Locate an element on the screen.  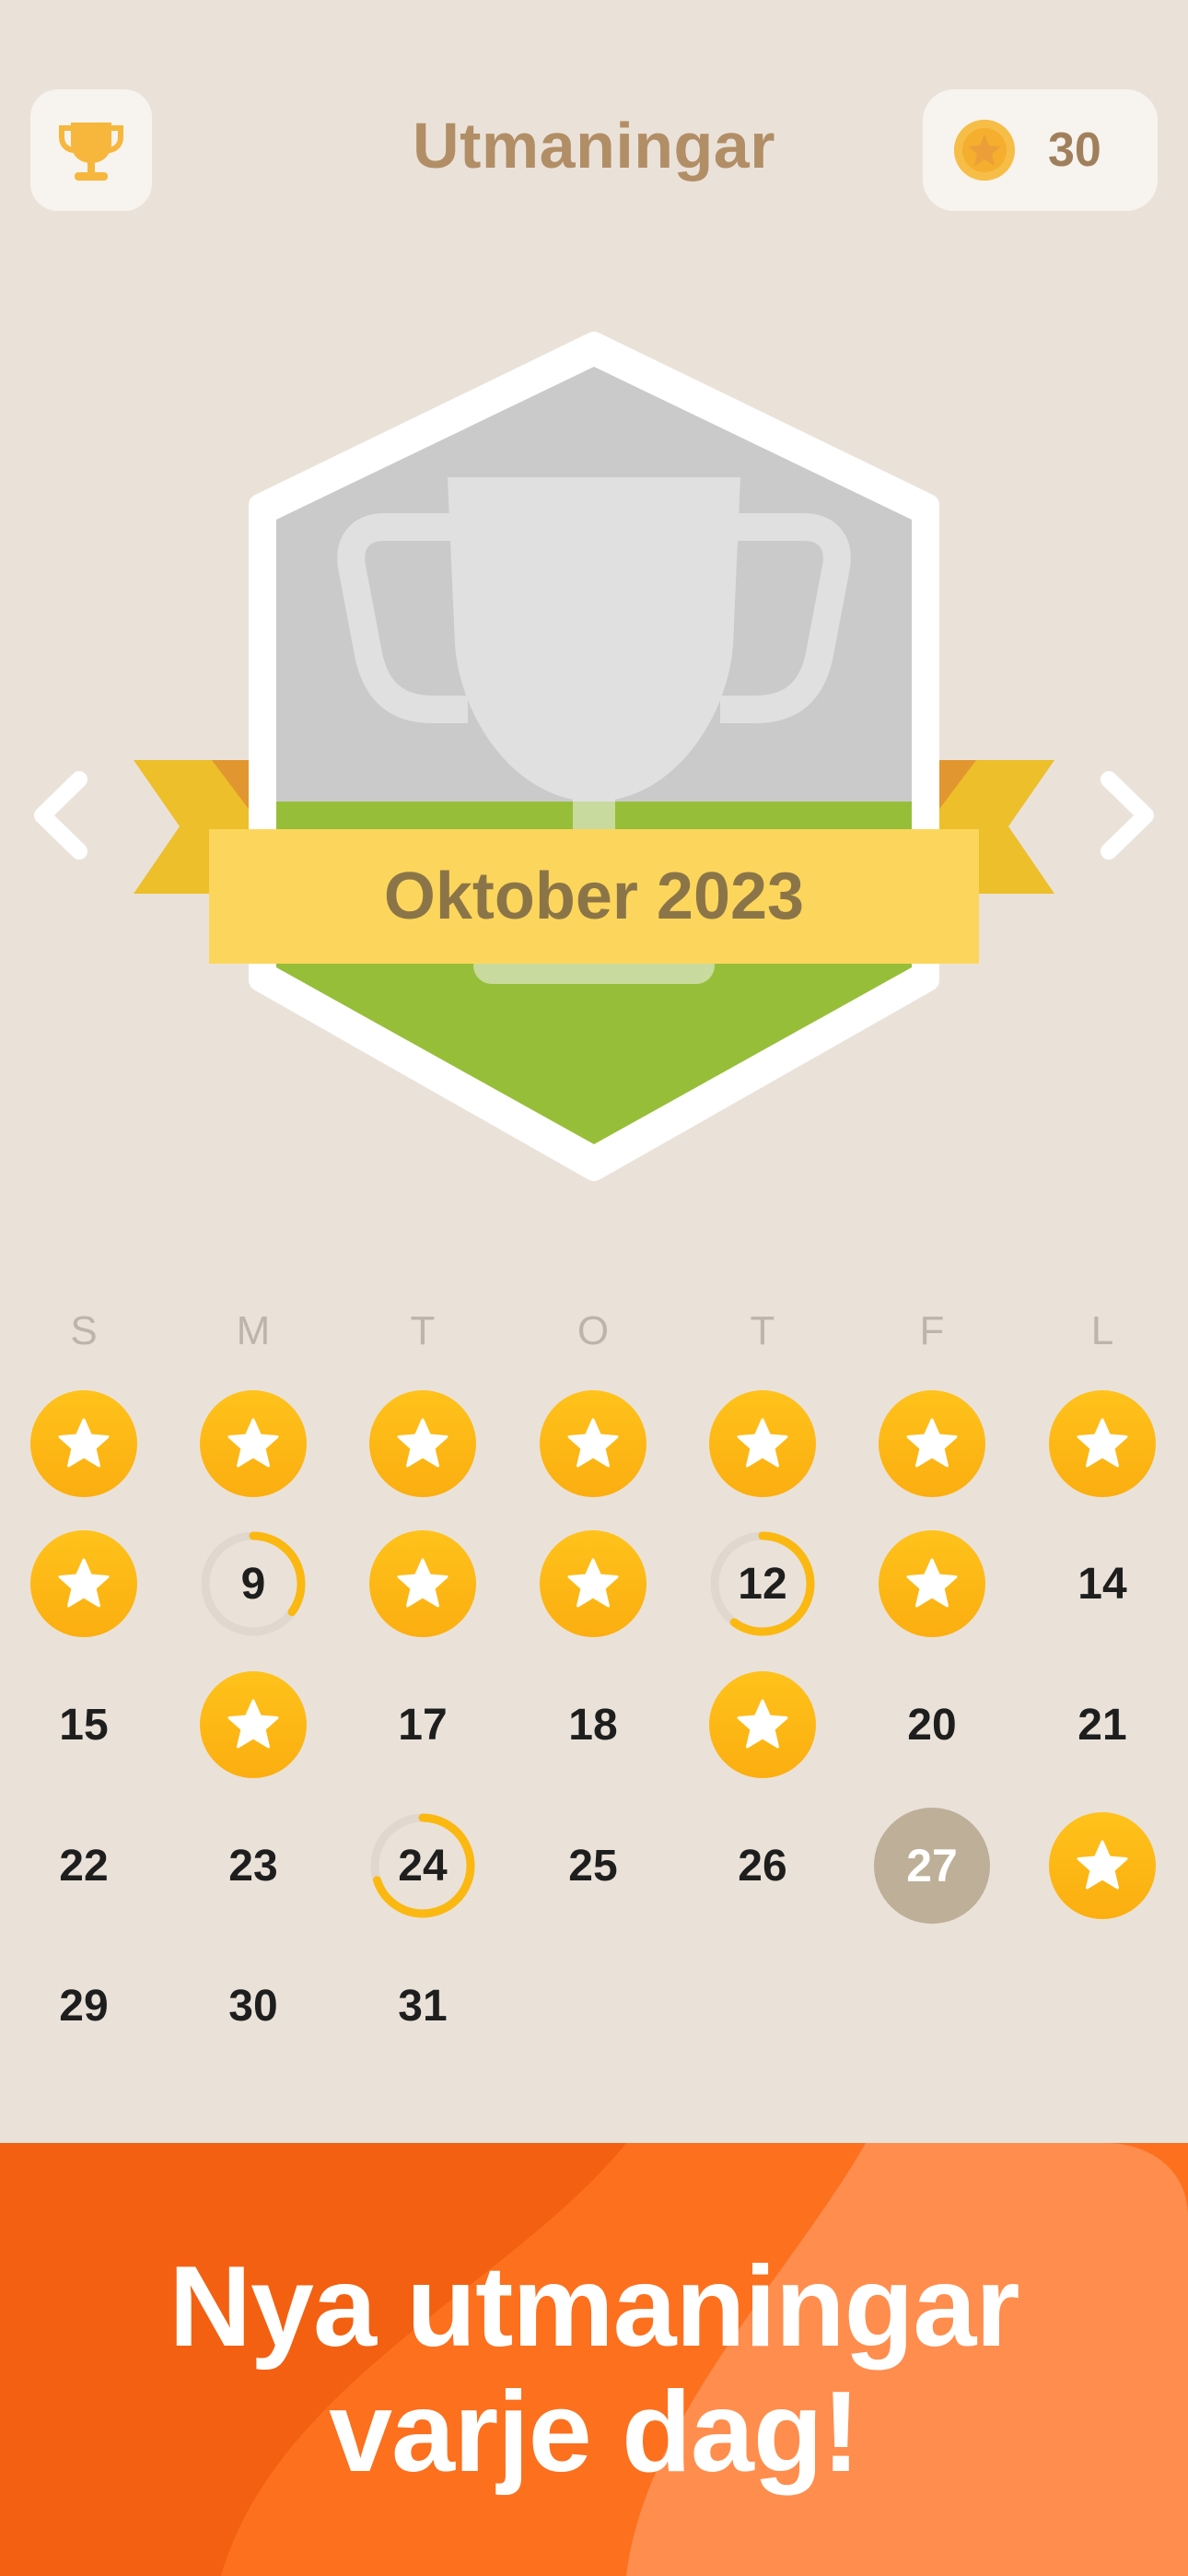
day-number: 23 is located at coordinates (253, 1866).